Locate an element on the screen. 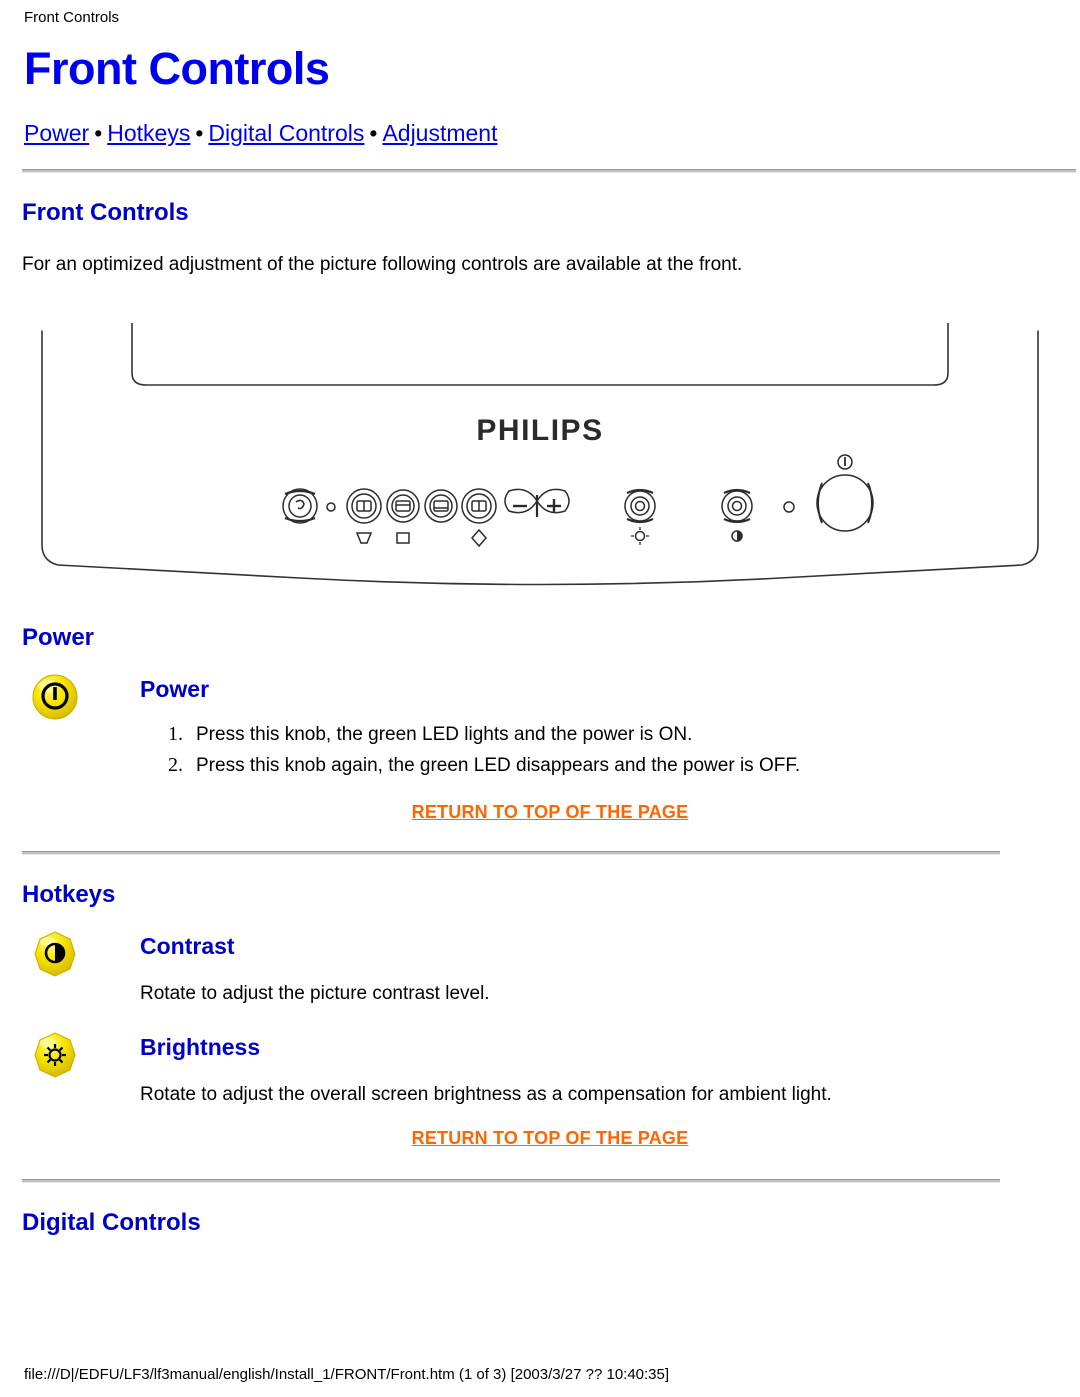 The image size is (1080, 1397). panel-knob-menu is located at coordinates (300, 506).